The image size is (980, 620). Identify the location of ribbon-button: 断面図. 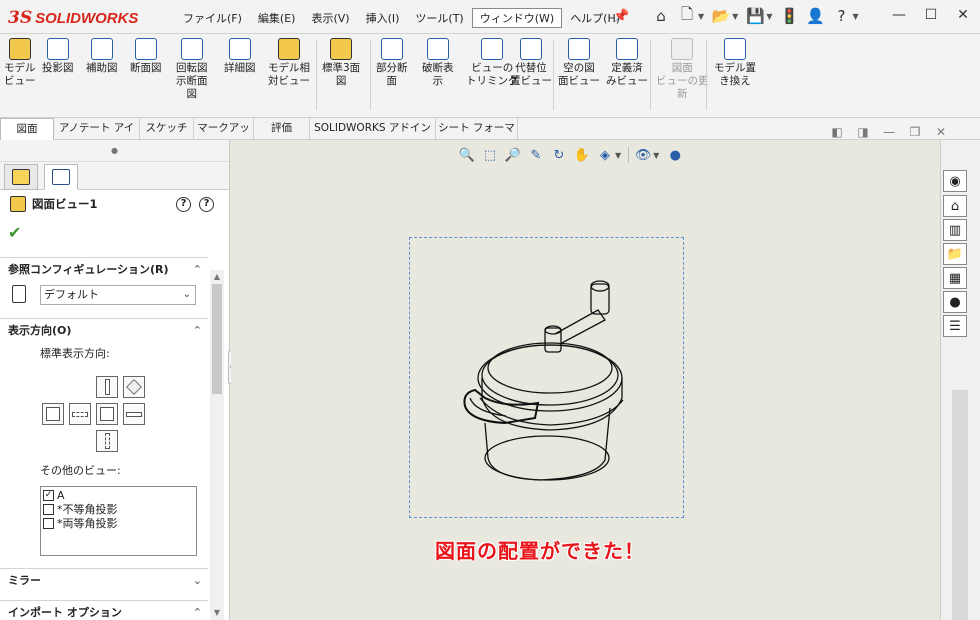
(146, 56).